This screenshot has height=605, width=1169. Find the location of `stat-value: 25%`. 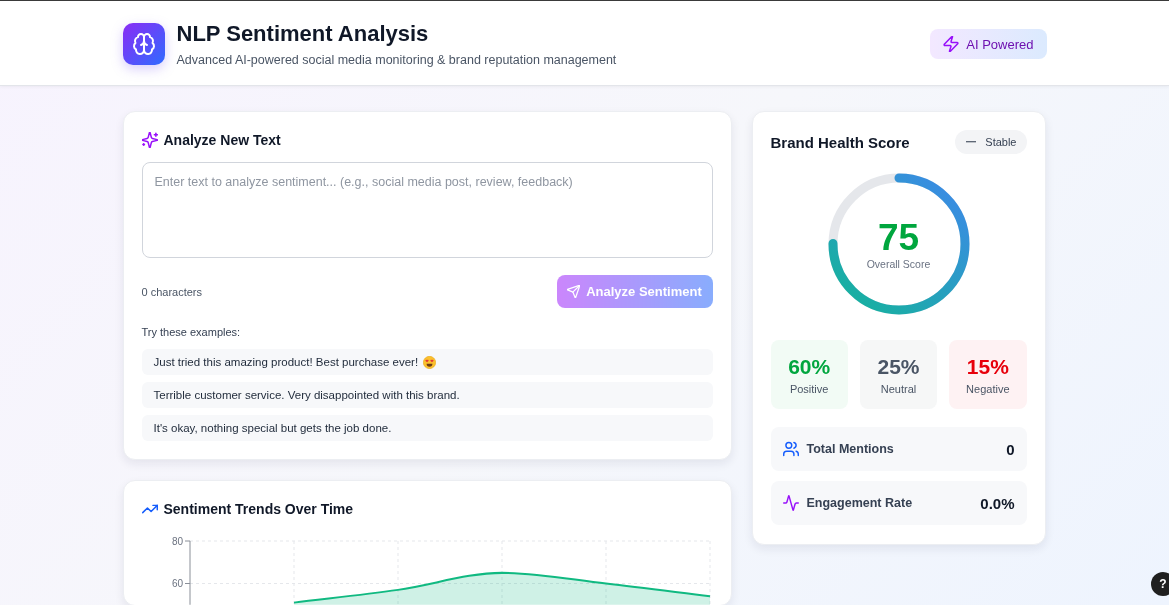

stat-value: 25% is located at coordinates (898, 366).